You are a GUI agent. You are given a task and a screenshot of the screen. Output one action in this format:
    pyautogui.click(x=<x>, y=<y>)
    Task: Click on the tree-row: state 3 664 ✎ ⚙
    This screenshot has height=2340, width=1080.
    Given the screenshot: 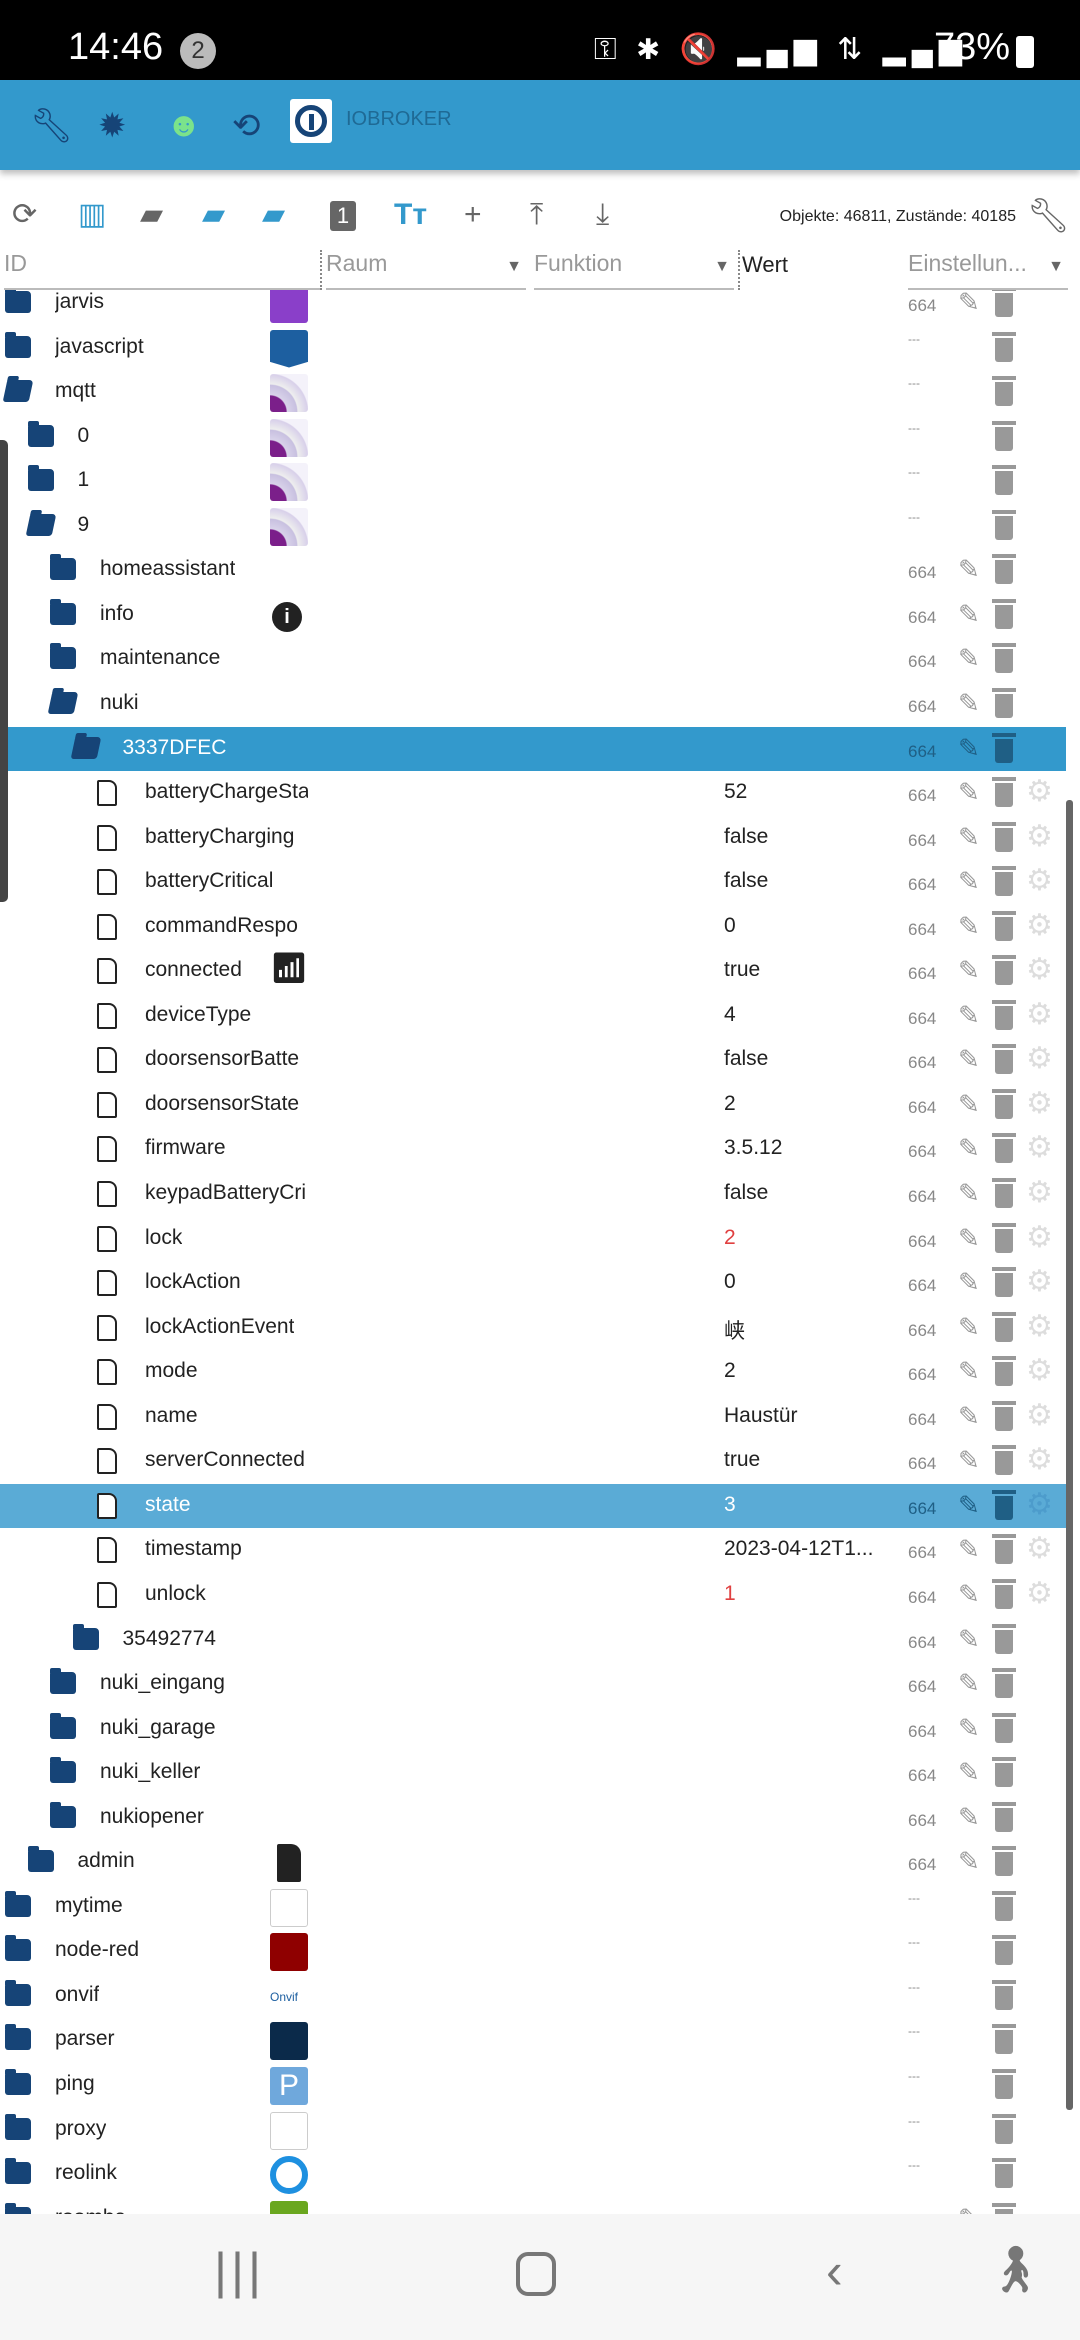 What is the action you would take?
    pyautogui.click(x=533, y=1506)
    